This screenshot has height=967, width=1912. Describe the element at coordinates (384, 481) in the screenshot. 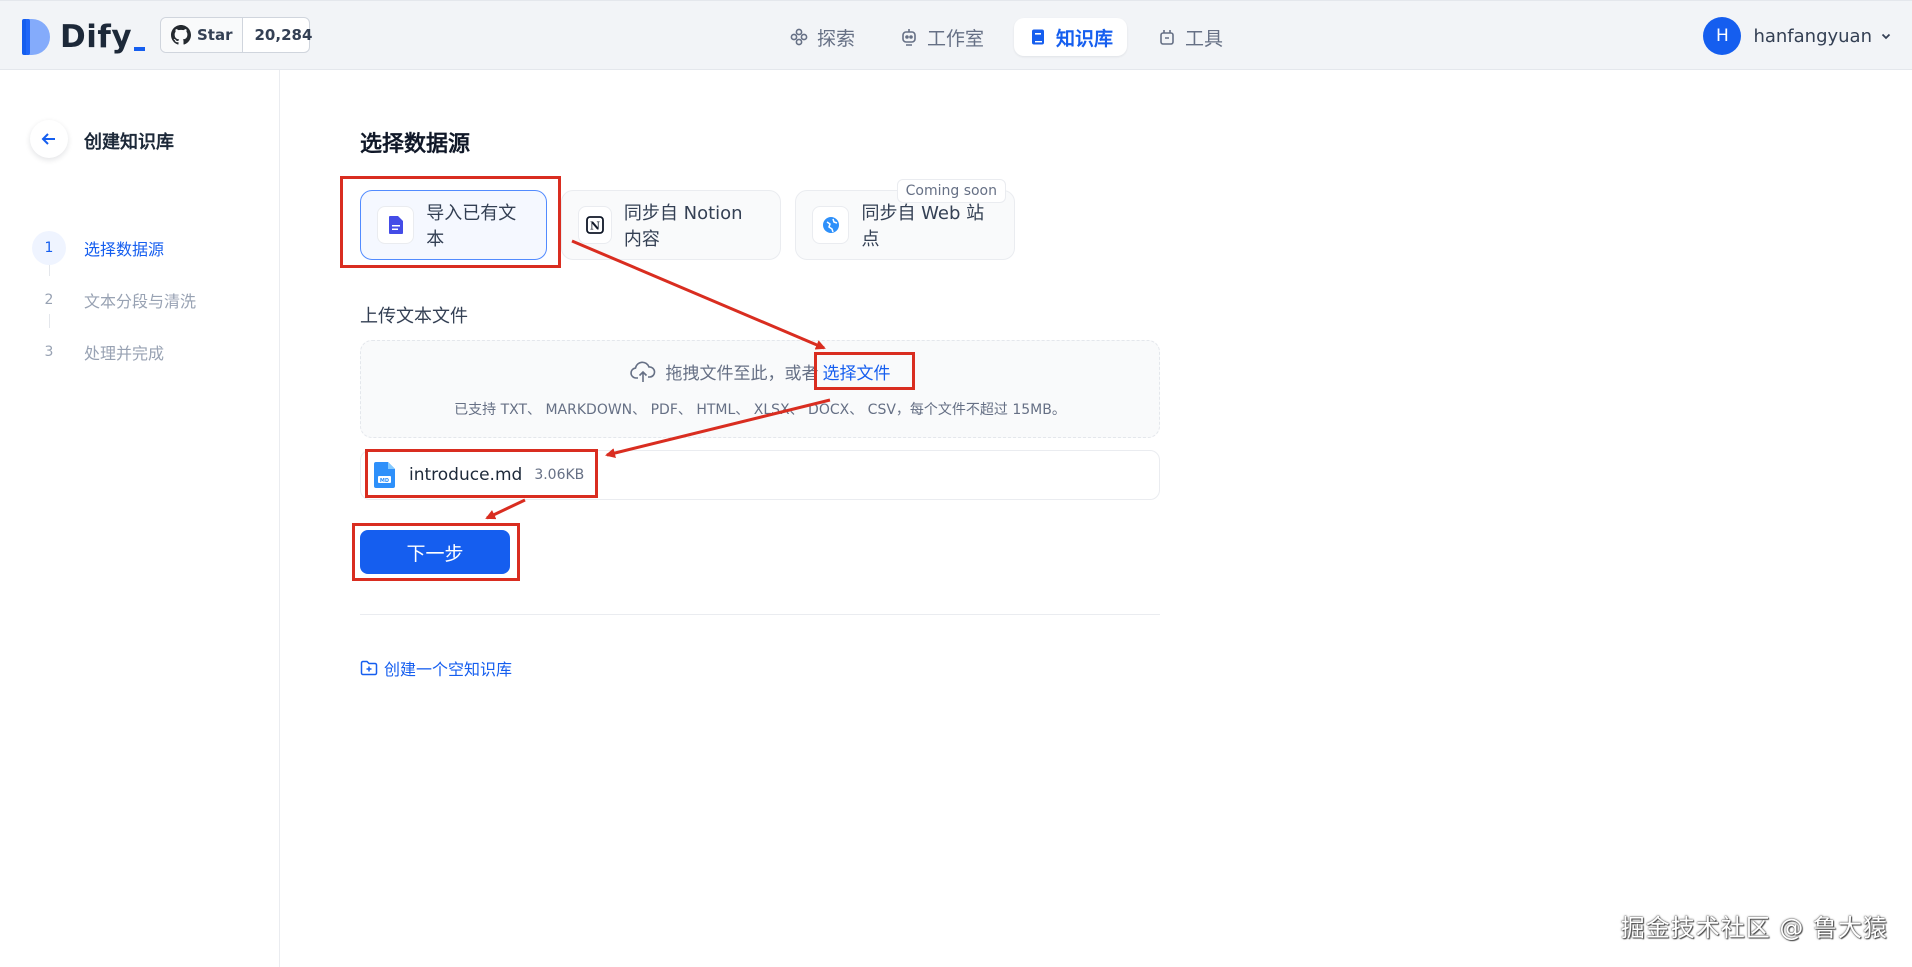

I see `svg-text: MD` at that location.